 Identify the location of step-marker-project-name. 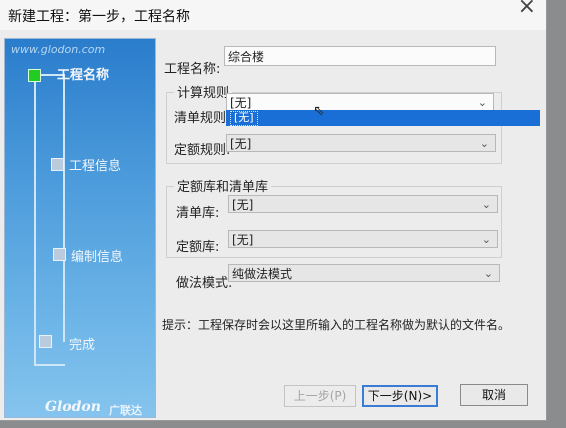
(34, 75).